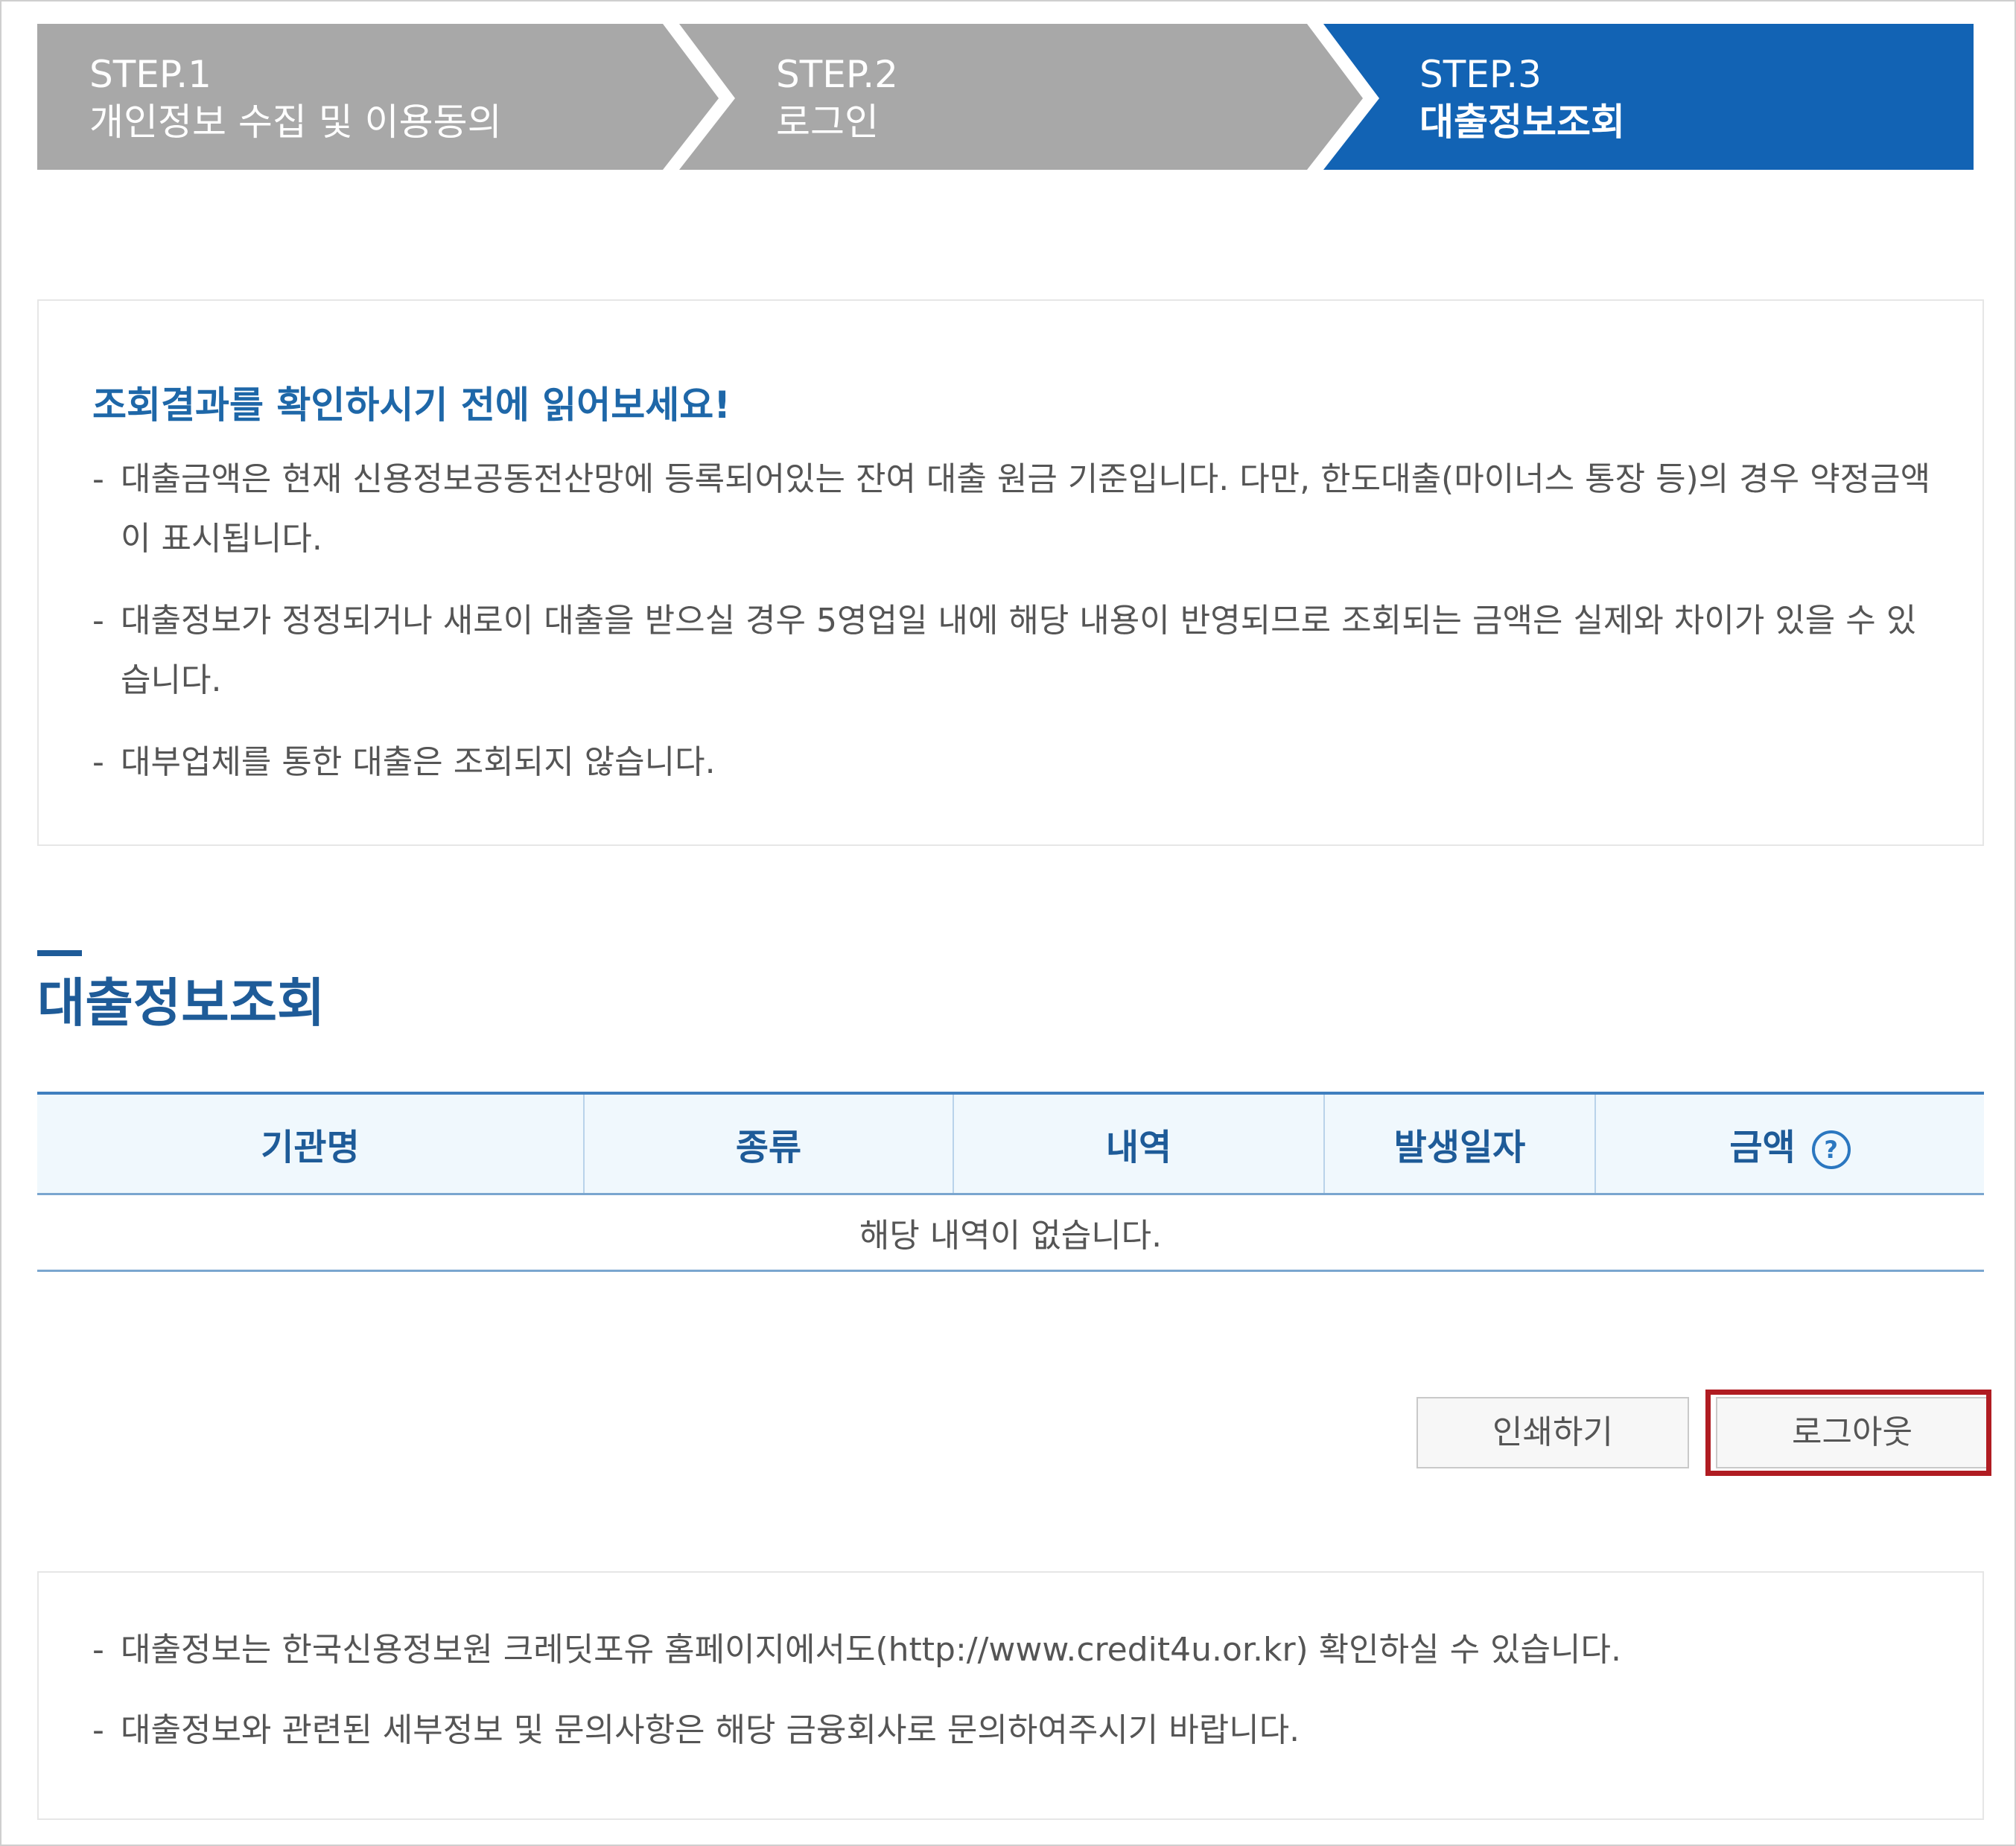 This screenshot has height=1846, width=2016. Describe the element at coordinates (1852, 1432) in the screenshot. I see `logout-button: 로그아웃` at that location.